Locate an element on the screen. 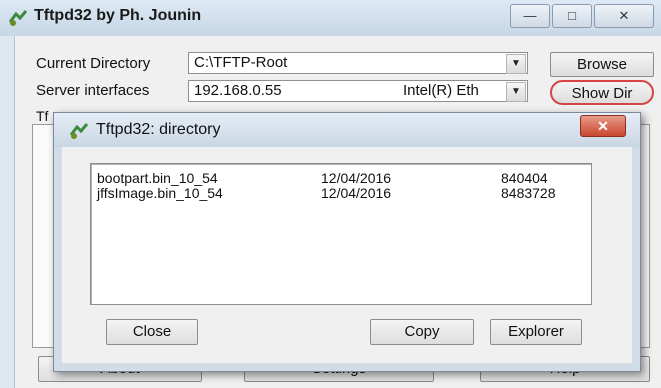 This screenshot has width=661, height=388. server-interface-ip: 192.168.0.55 is located at coordinates (238, 90).